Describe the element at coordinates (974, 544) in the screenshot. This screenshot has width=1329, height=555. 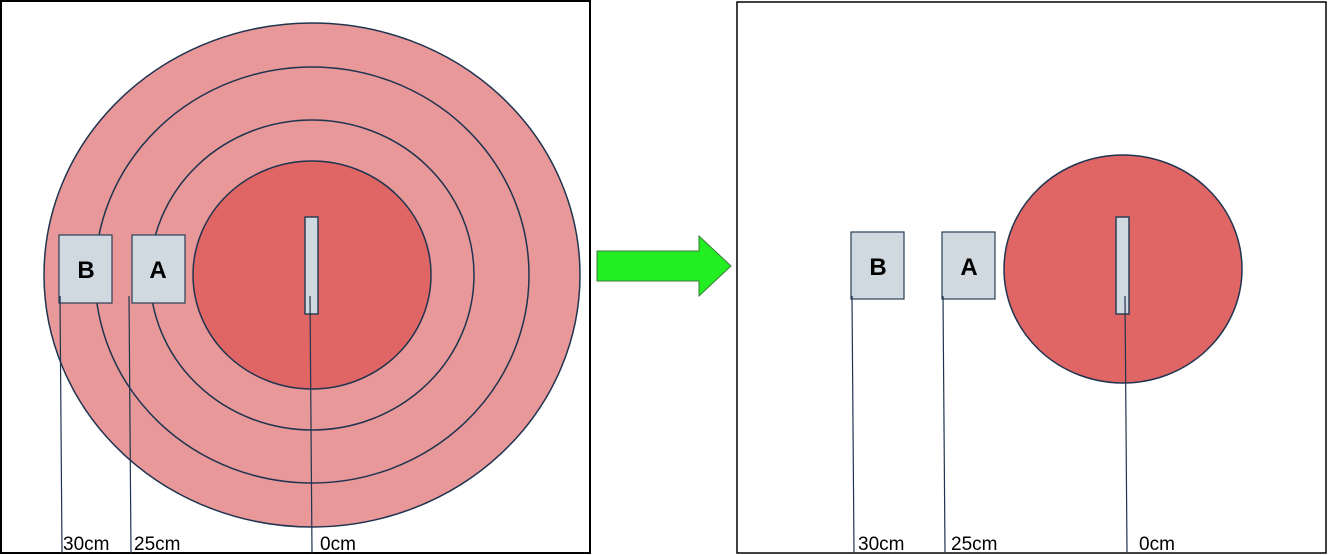
I see `distance-label-25cm-right: 25cm` at that location.